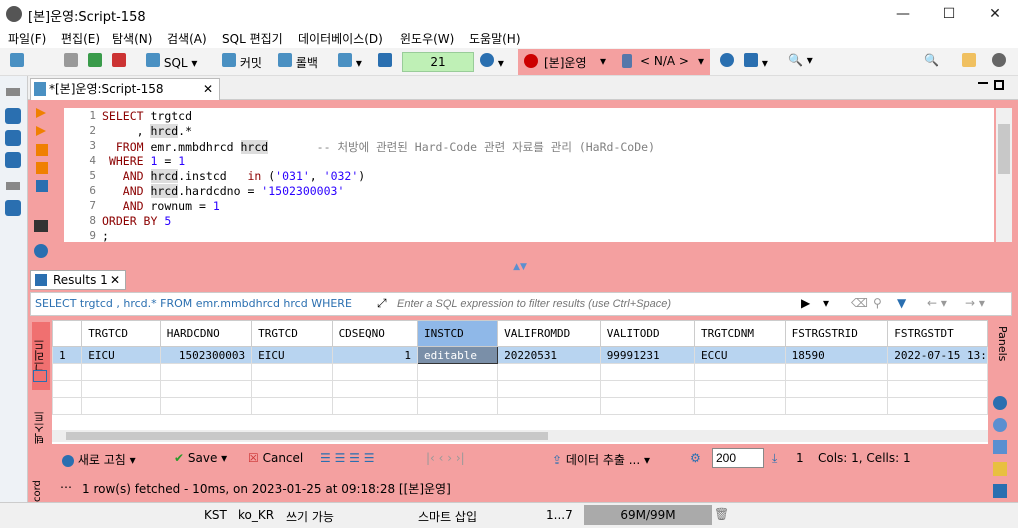  What do you see at coordinates (242, 62) in the screenshot?
I see `commit-button: 커밋` at bounding box center [242, 62].